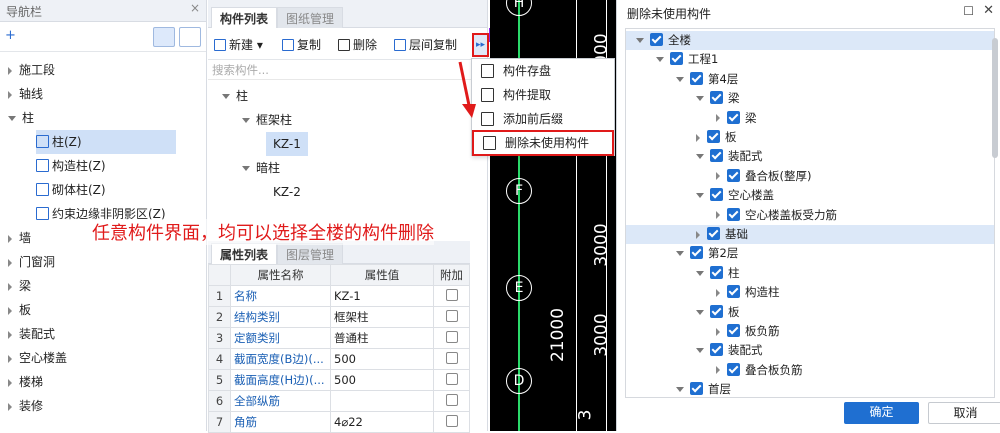 This screenshot has width=1000, height=433. I want to click on nav-item: 门窗洞, so click(31, 262).